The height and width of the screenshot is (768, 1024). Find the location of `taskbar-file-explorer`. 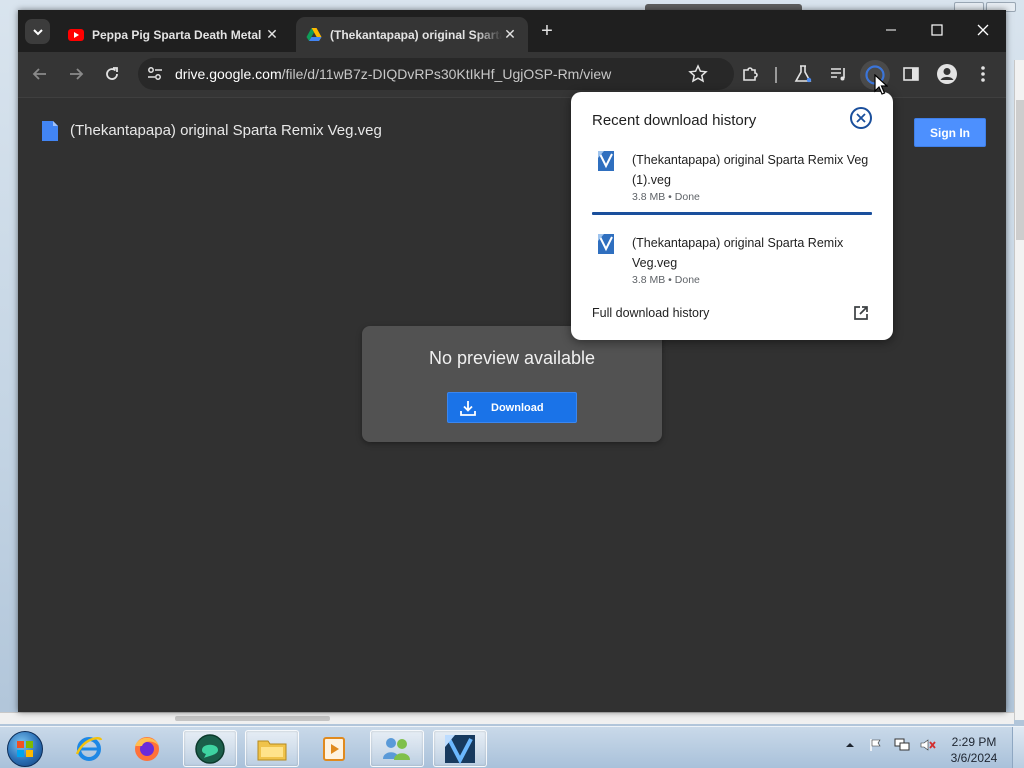

taskbar-file-explorer is located at coordinates (272, 748).